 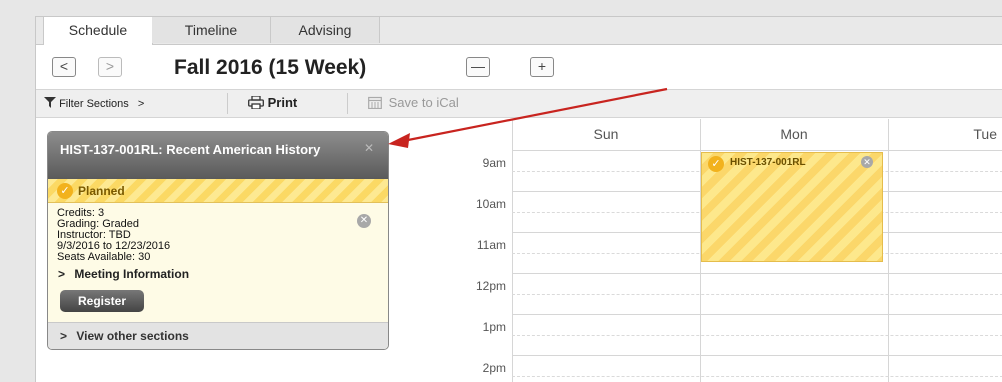 I want to click on annotation-arrow, so click(x=528, y=117).